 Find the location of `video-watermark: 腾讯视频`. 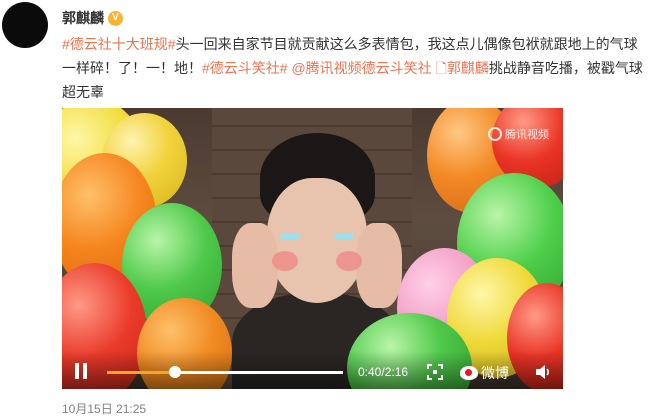

video-watermark: 腾讯视频 is located at coordinates (518, 134).